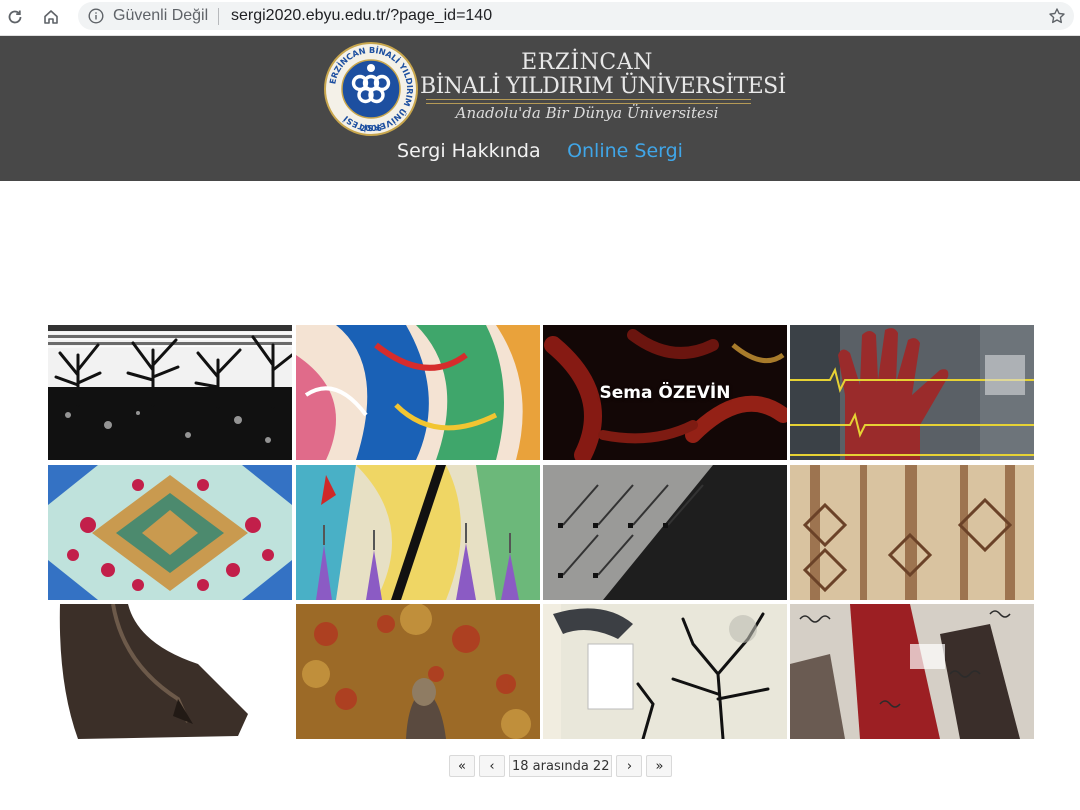 The image size is (1080, 810). I want to click on artwork-face-arrows-image, so click(418, 532).